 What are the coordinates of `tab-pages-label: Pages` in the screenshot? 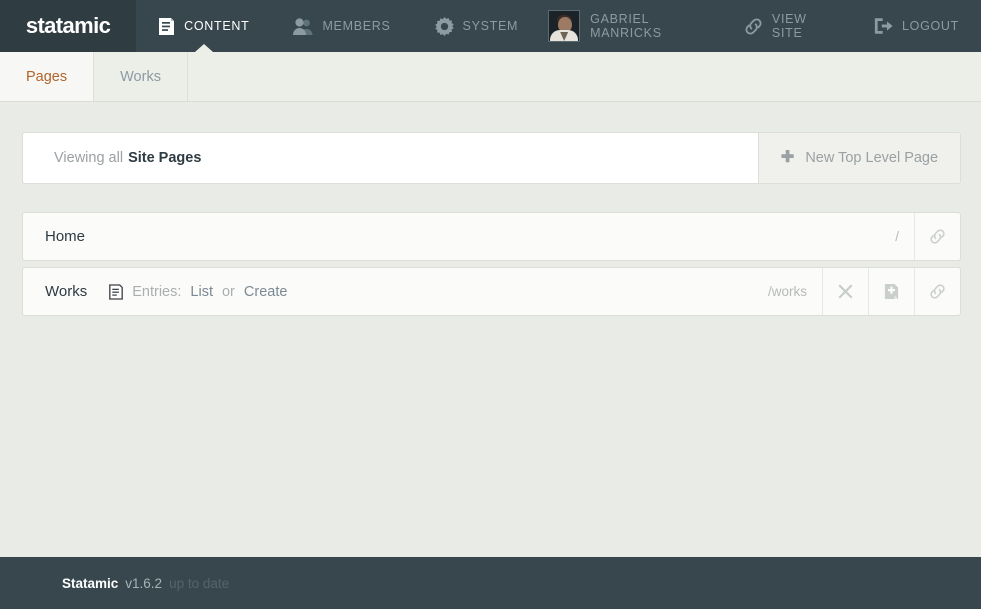 It's located at (47, 76).